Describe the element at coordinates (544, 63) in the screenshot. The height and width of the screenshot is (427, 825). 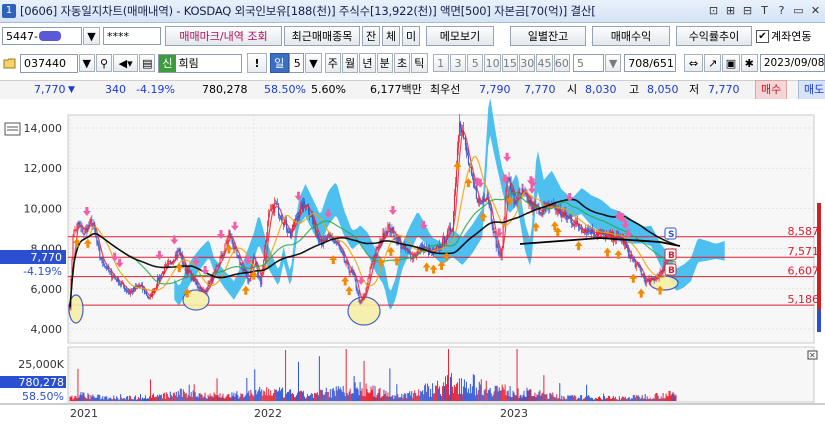
I see `interval-button-45: 45` at that location.